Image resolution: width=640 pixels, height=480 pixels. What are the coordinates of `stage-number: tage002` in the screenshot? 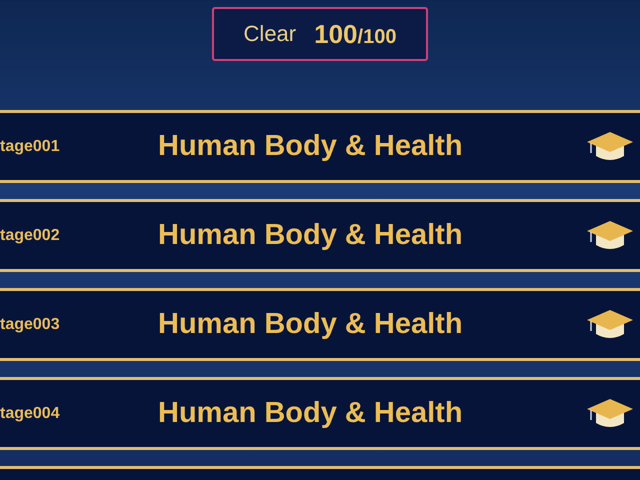 It's located at (30, 235).